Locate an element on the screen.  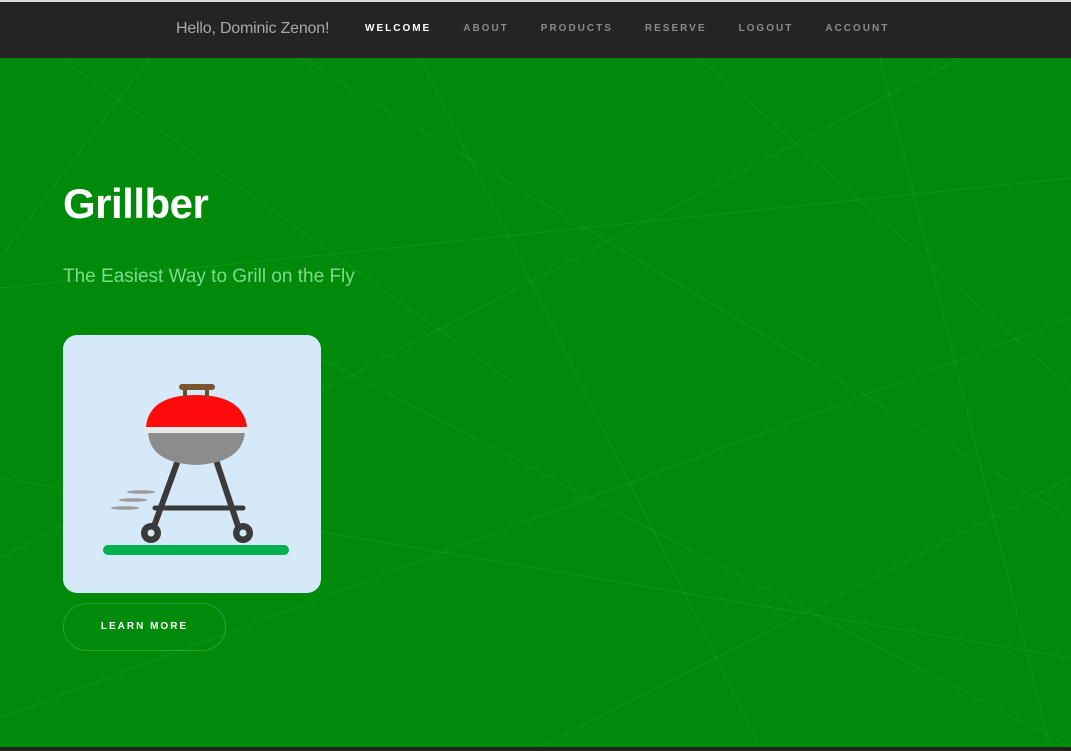
grill-icon is located at coordinates (196, 469).